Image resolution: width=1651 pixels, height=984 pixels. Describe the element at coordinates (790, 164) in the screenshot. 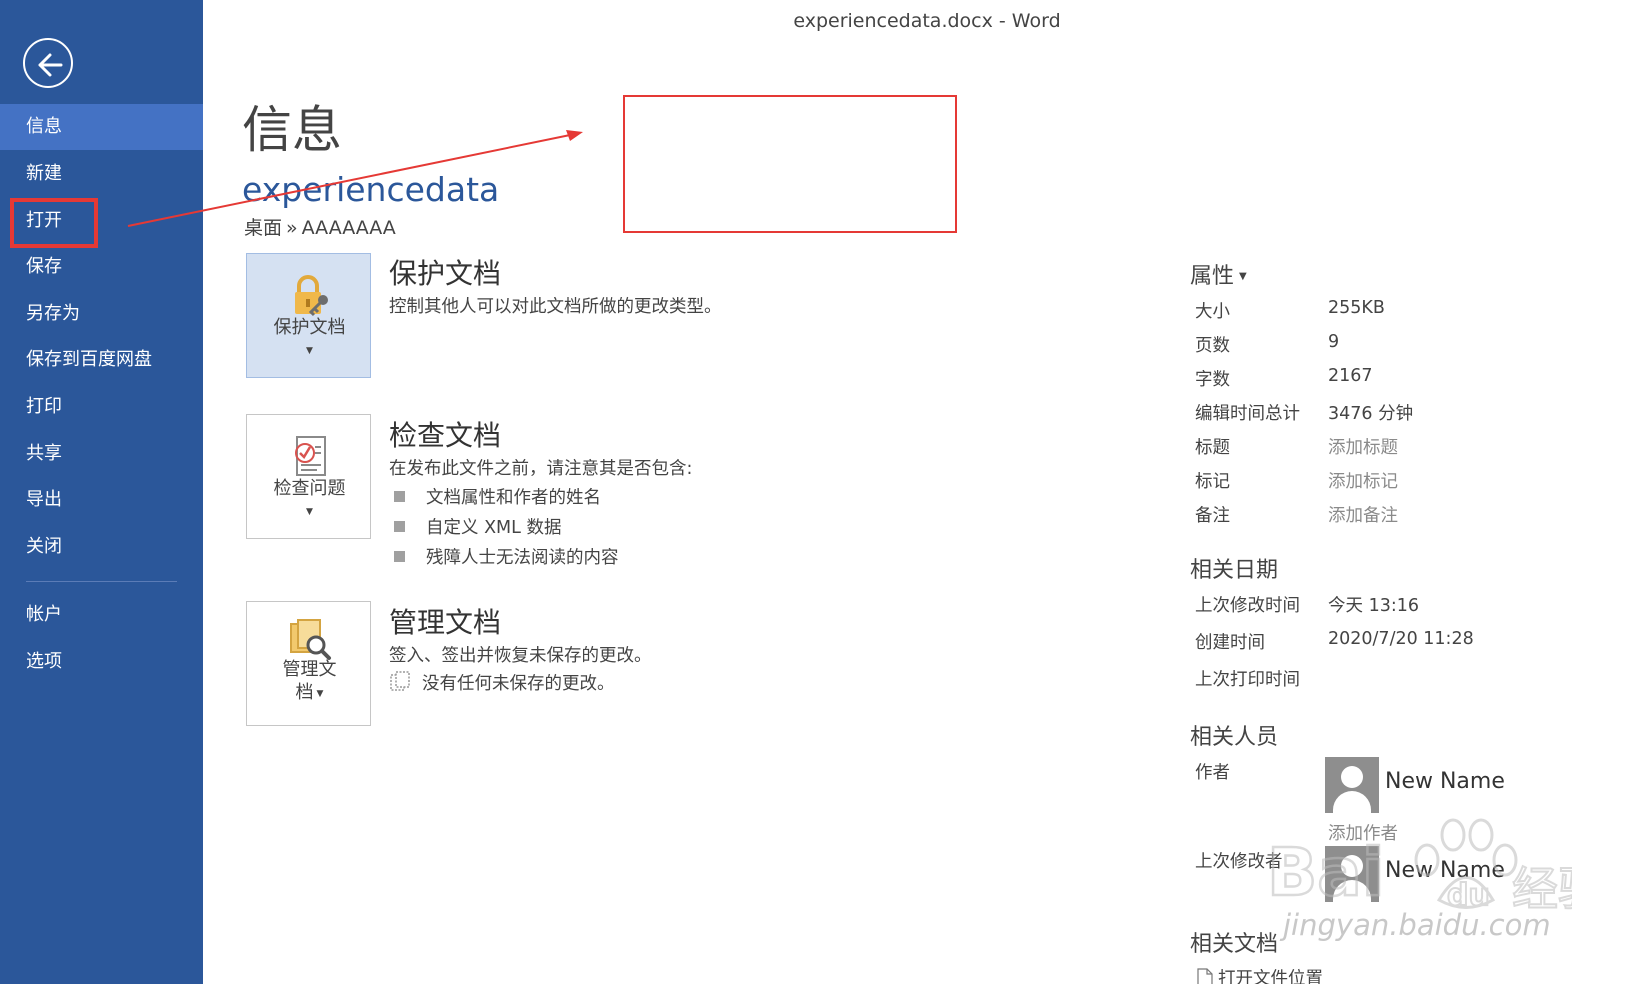

I see `annotation-box` at that location.